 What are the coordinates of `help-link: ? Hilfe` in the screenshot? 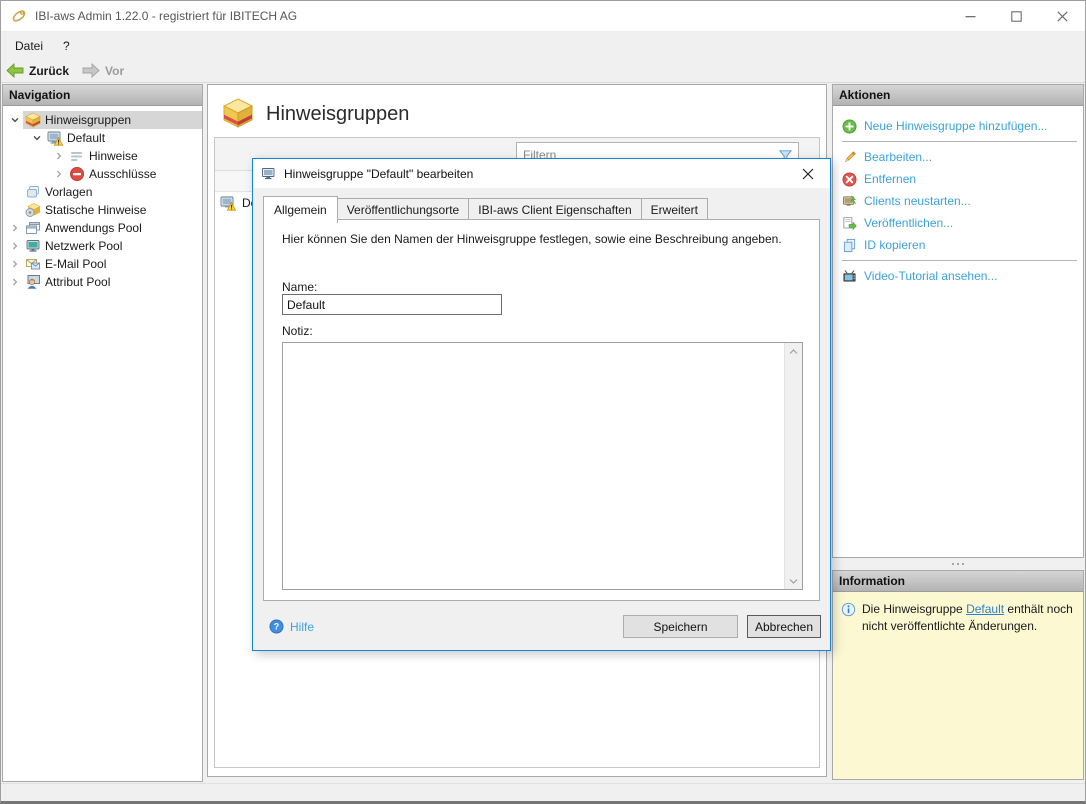 It's located at (291, 626).